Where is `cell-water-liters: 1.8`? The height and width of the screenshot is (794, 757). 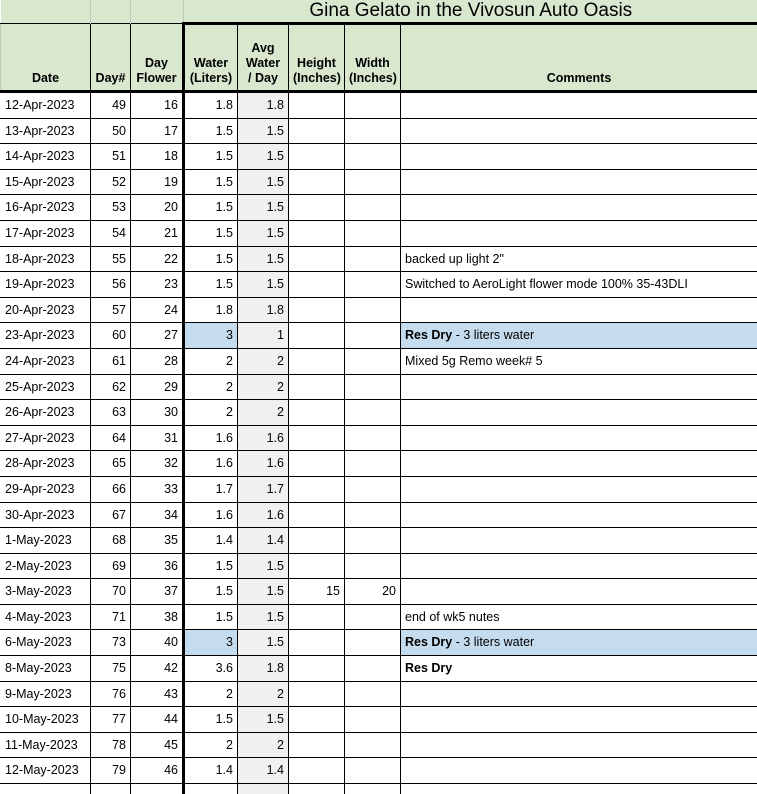
cell-water-liters: 1.8 is located at coordinates (211, 310).